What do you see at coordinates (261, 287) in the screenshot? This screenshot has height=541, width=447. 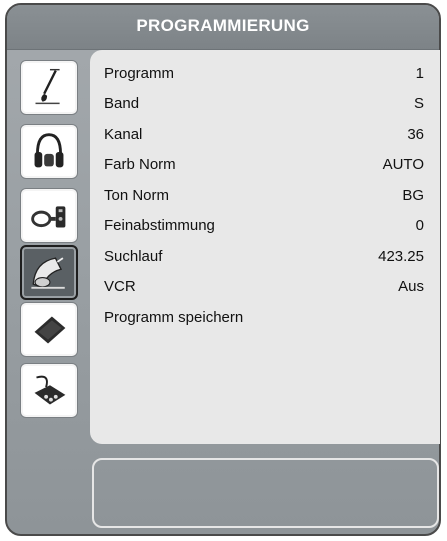 I see `menu-item-vcr: VCR Aus` at bounding box center [261, 287].